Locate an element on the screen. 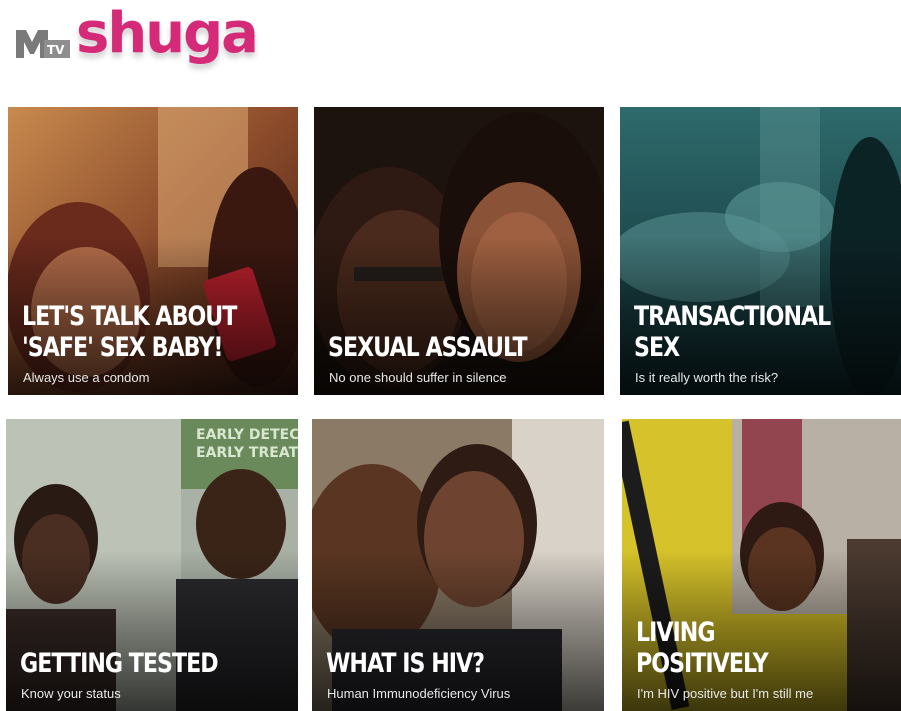 The image size is (901, 711). svg-text: TV is located at coordinates (56, 50).